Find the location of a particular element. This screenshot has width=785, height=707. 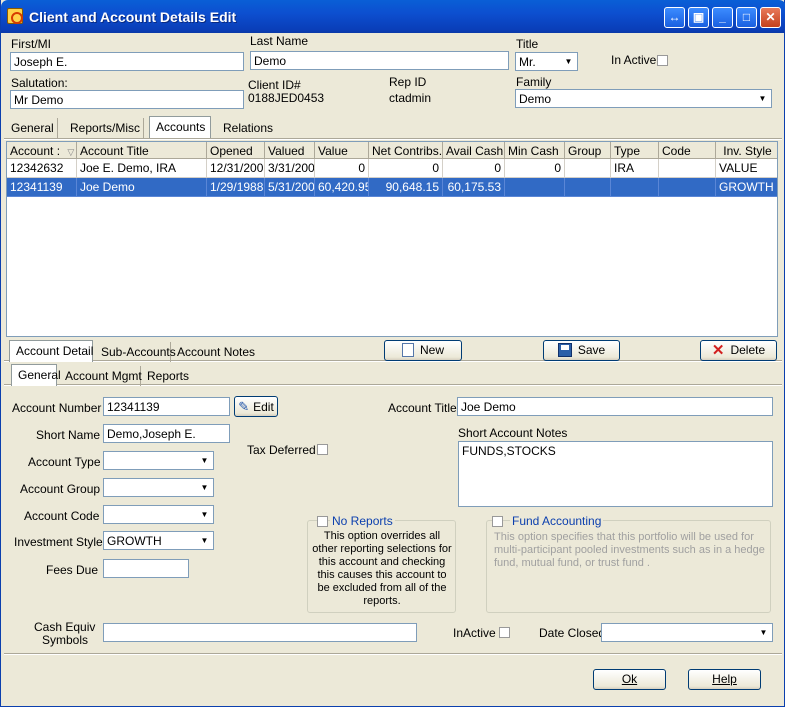

window-menu-icon: ▣ is located at coordinates (698, 17).